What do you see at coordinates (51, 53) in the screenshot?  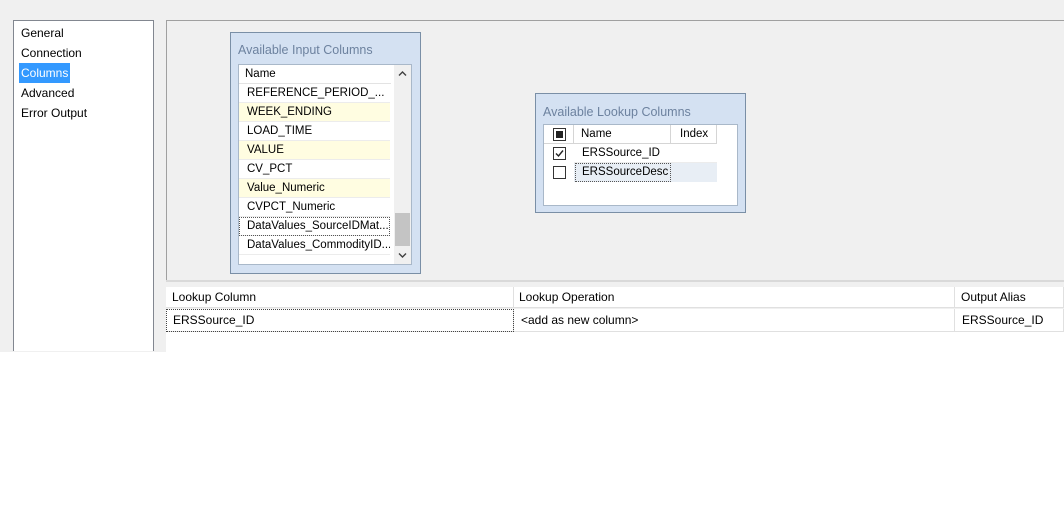 I see `nav-item-connection: Connection` at bounding box center [51, 53].